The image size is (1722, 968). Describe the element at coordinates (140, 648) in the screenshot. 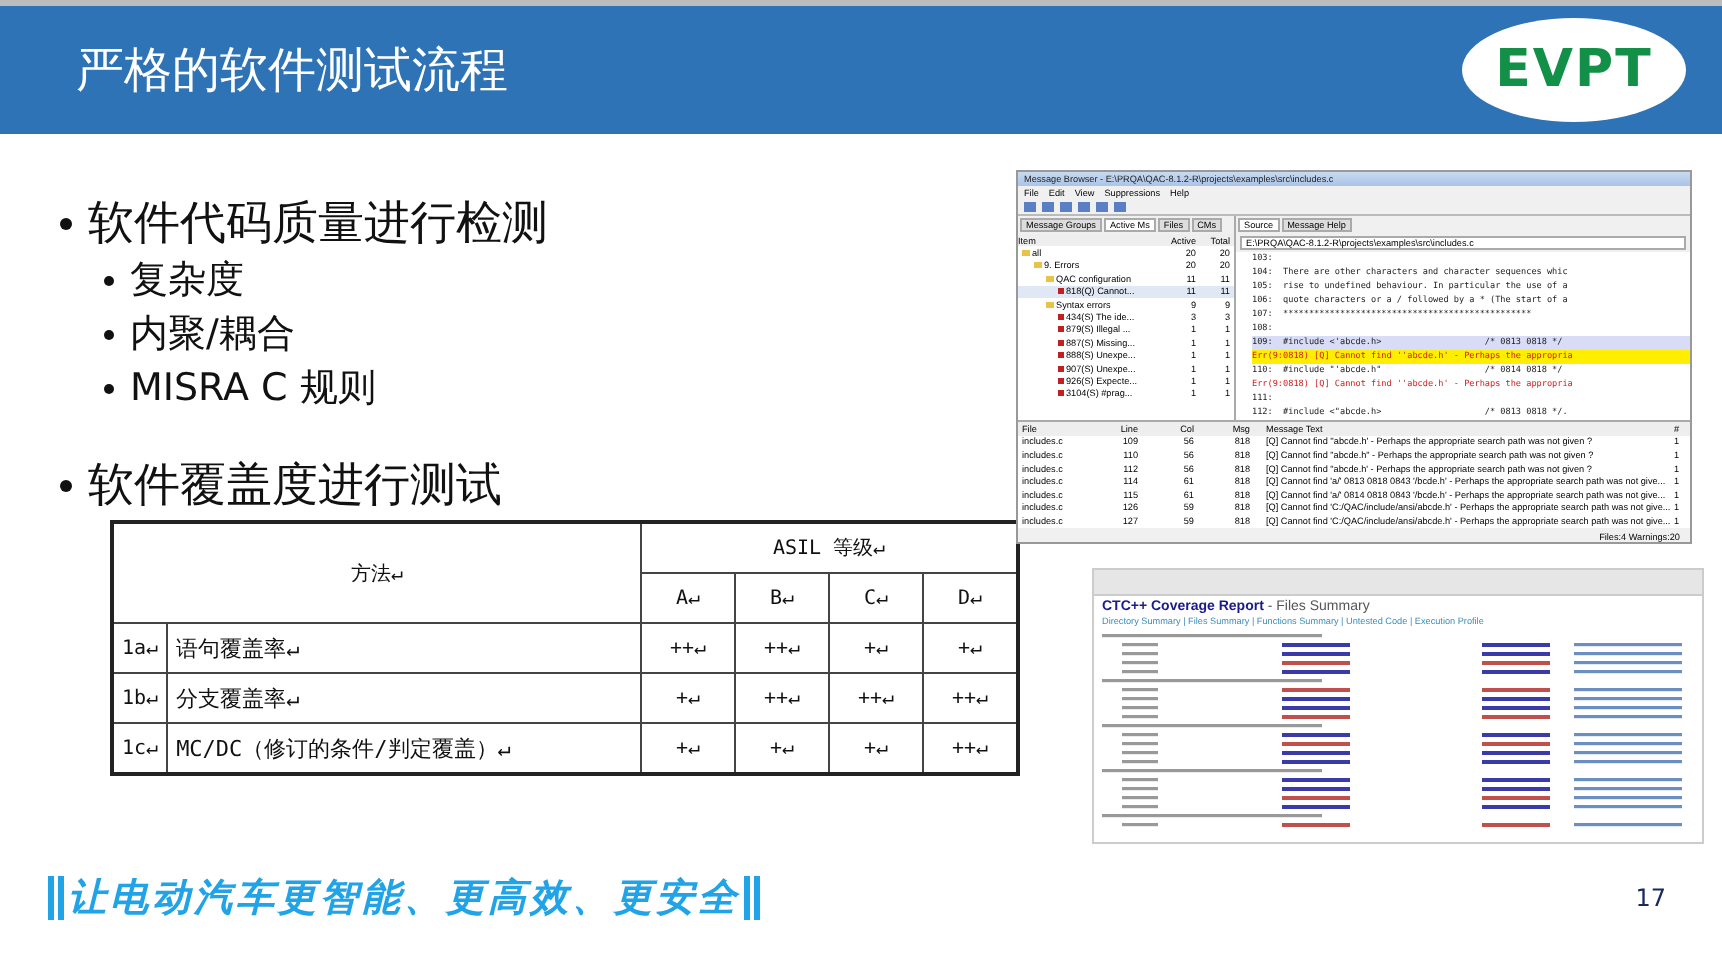

I see `table-cell: 1a↵` at that location.